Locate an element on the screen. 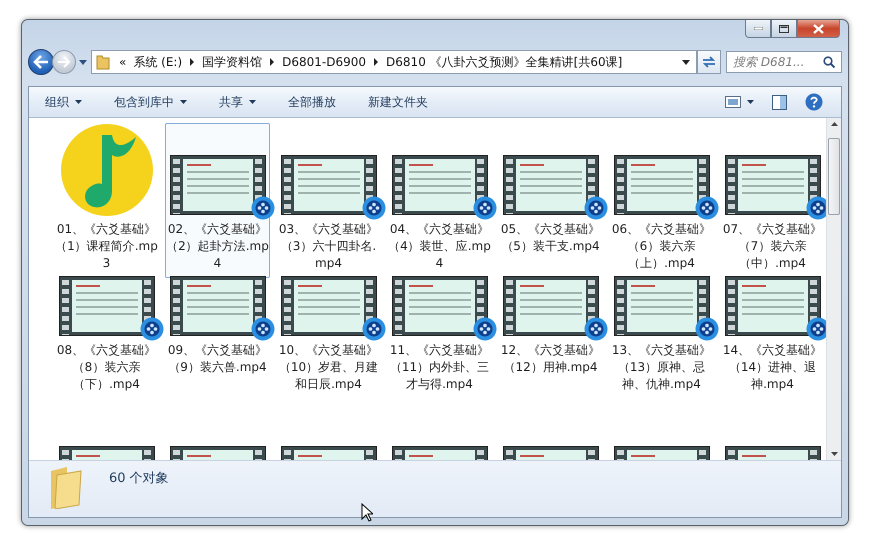 The width and height of the screenshot is (869, 544). toolbar-button: 共享 is located at coordinates (237, 102).